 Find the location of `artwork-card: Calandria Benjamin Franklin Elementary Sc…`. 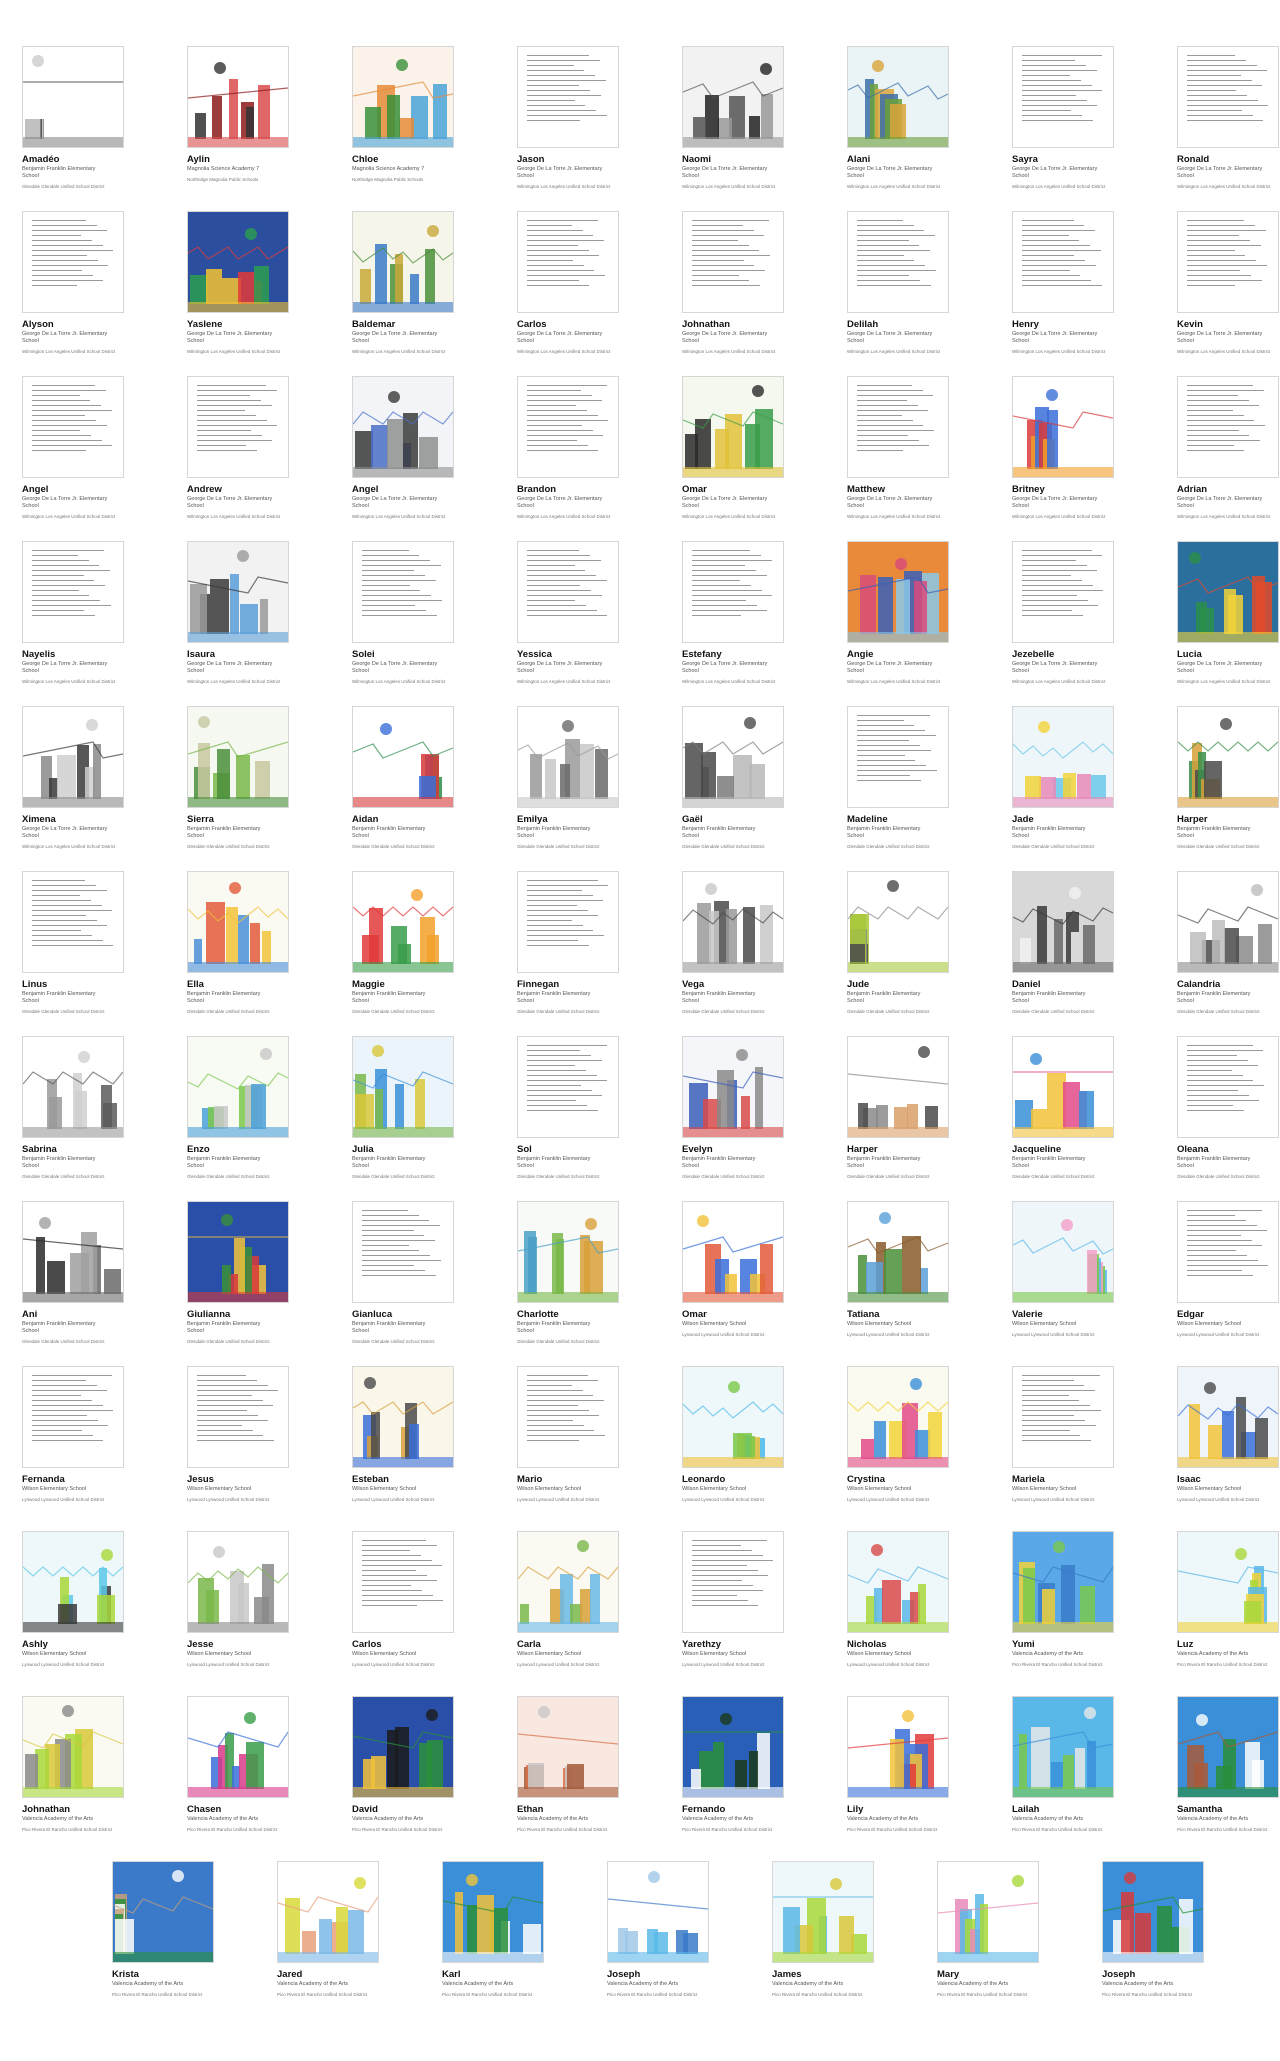

artwork-card: Calandria Benjamin Franklin Elementary Sc… is located at coordinates (1228, 943).